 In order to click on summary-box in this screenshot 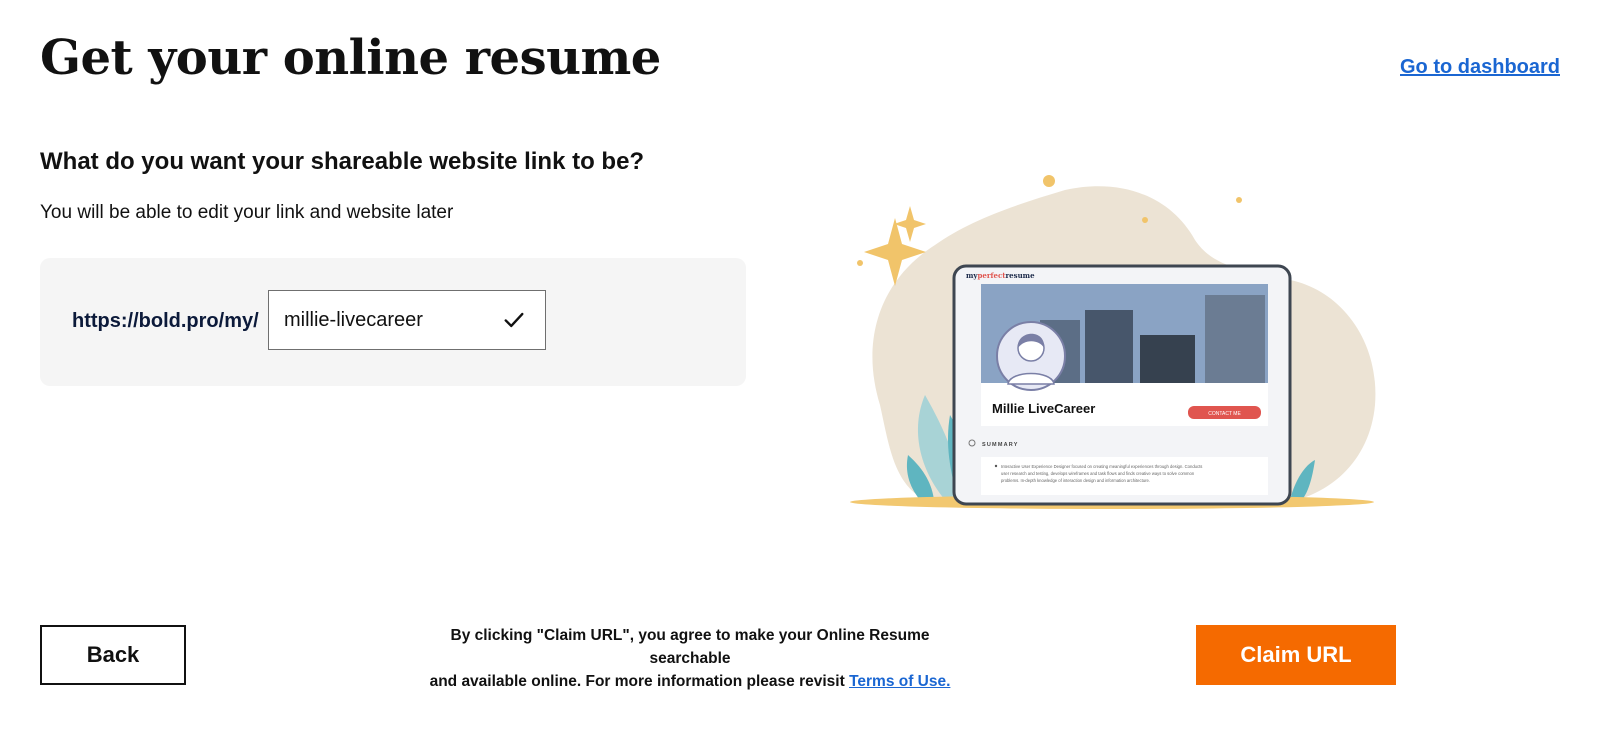, I will do `click(1124, 476)`.